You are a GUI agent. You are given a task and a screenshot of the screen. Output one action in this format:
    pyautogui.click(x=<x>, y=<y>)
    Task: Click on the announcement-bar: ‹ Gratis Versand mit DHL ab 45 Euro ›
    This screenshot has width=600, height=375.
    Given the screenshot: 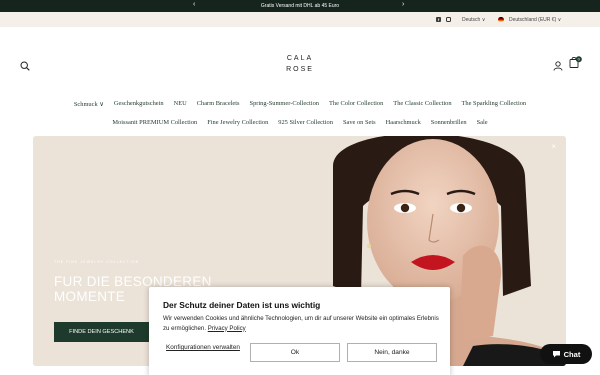 What is the action you would take?
    pyautogui.click(x=300, y=6)
    